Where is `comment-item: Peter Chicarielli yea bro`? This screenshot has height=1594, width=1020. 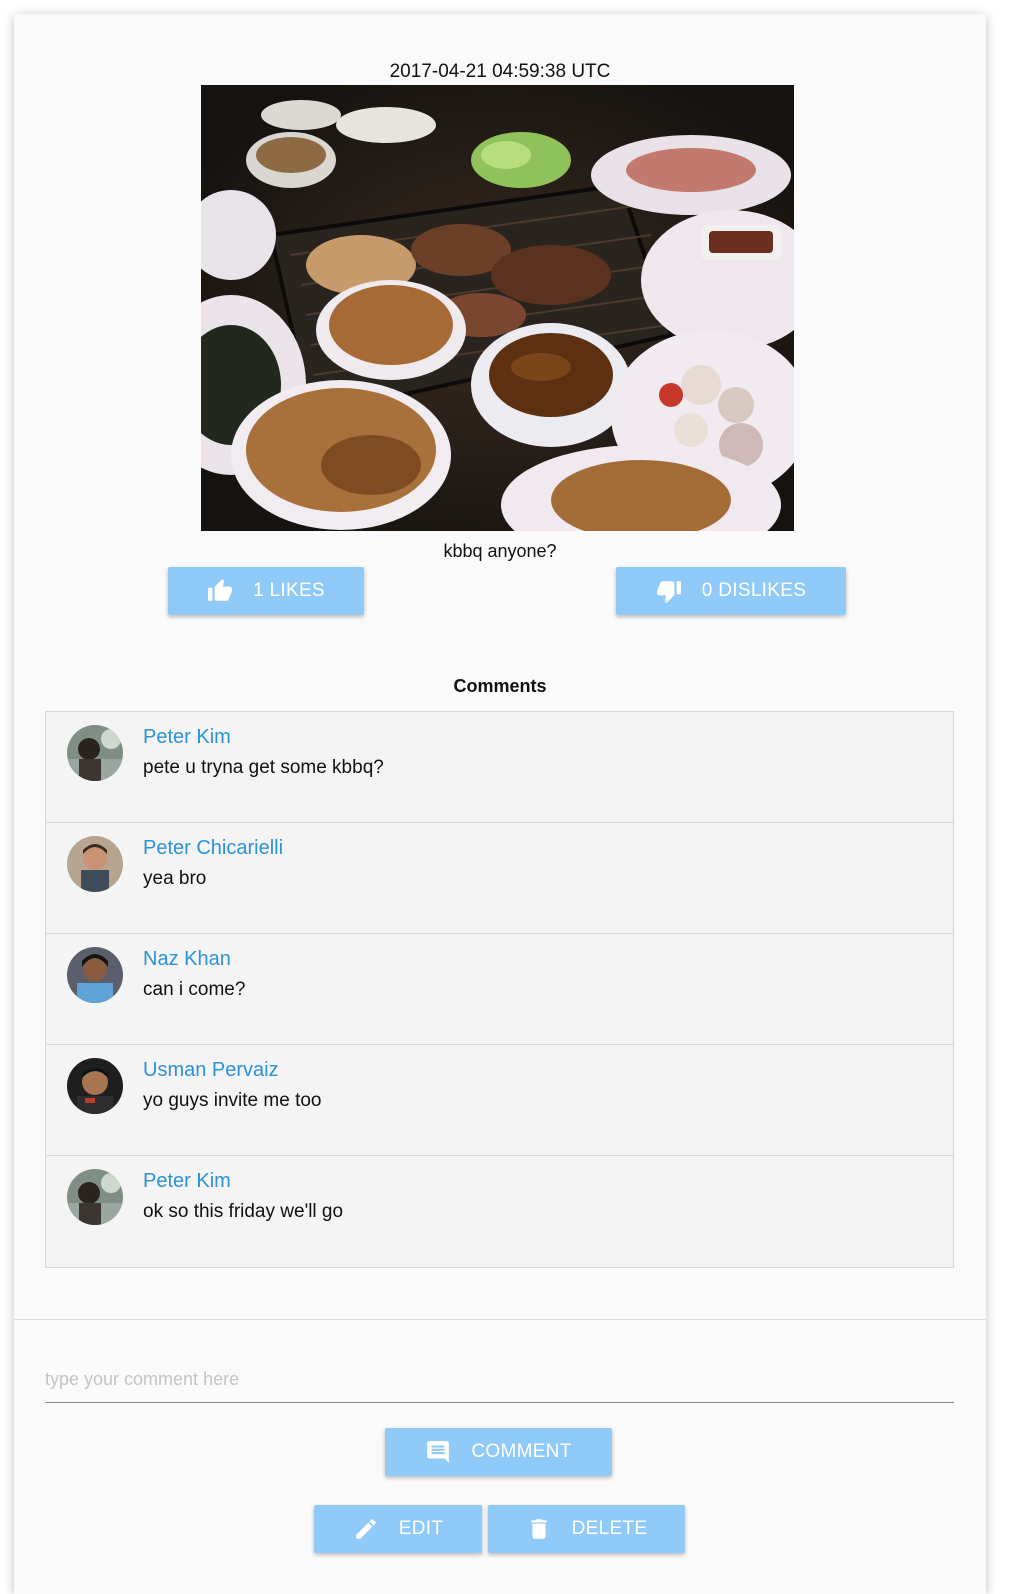 comment-item: Peter Chicarielli yea bro is located at coordinates (499, 878).